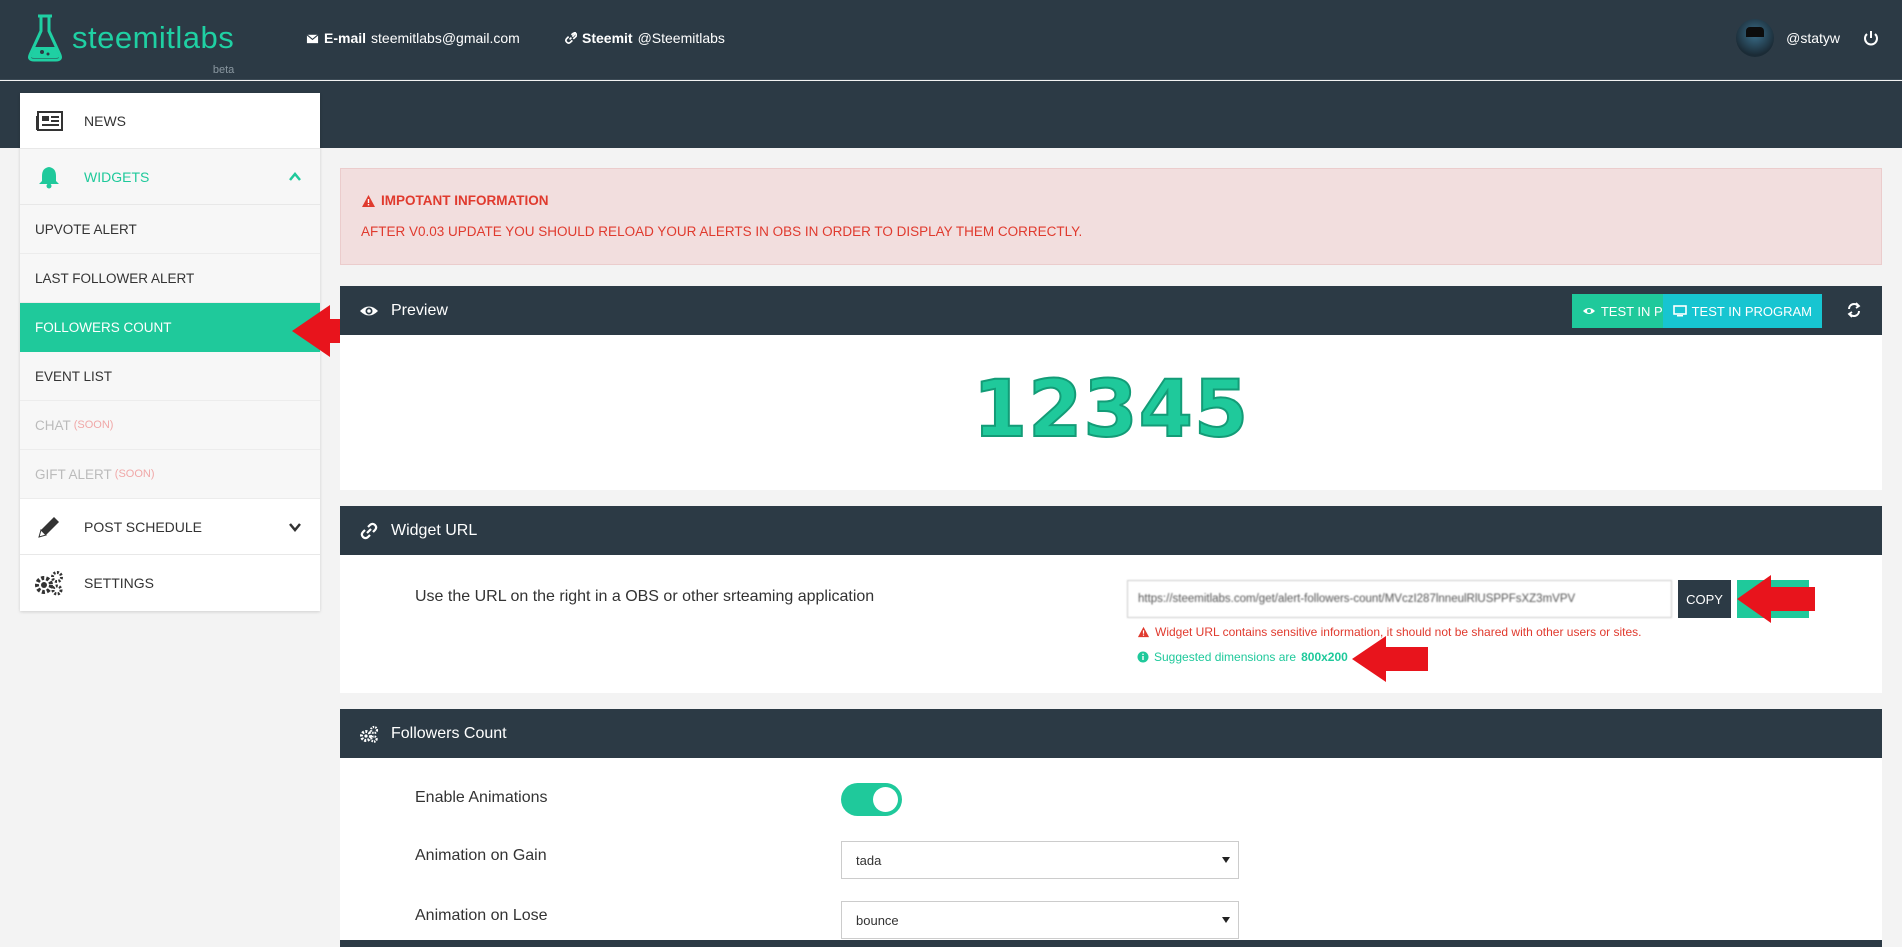  What do you see at coordinates (295, 177) in the screenshot?
I see `chevron-up-icon` at bounding box center [295, 177].